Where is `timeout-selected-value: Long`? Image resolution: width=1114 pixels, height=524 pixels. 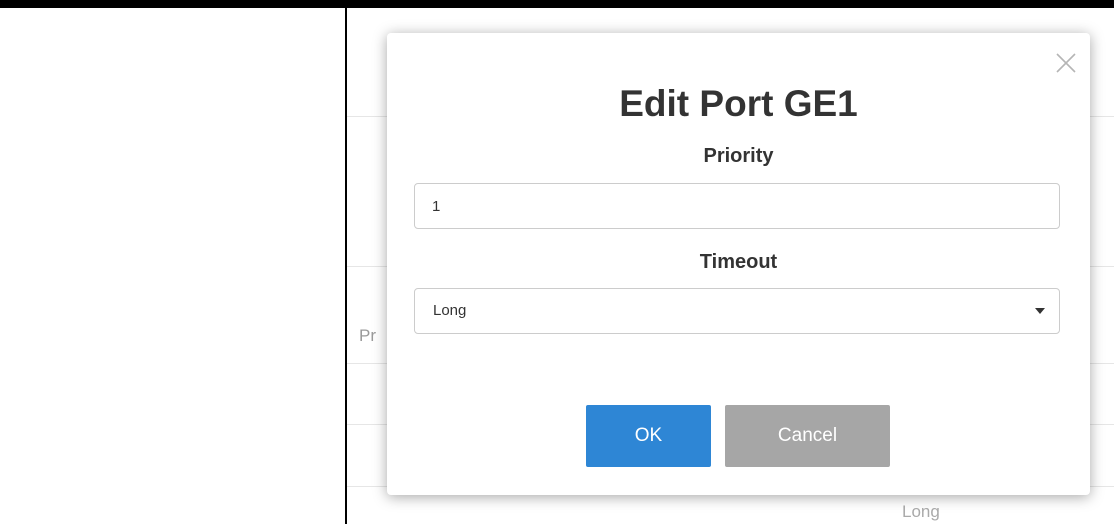 timeout-selected-value: Long is located at coordinates (450, 310).